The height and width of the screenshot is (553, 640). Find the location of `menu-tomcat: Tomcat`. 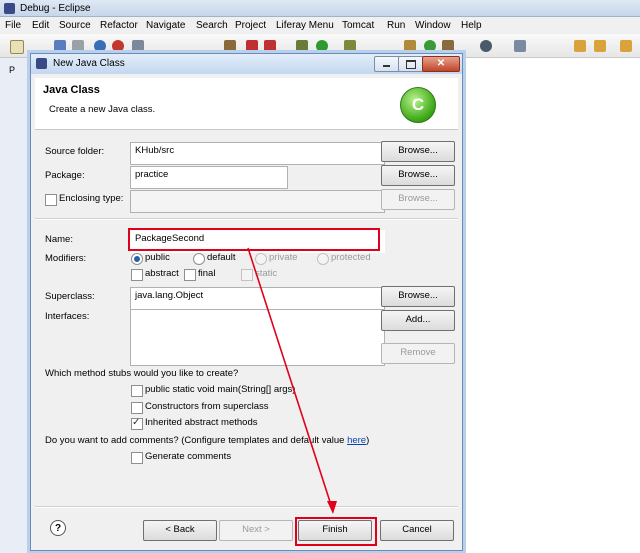

menu-tomcat: Tomcat is located at coordinates (358, 25).